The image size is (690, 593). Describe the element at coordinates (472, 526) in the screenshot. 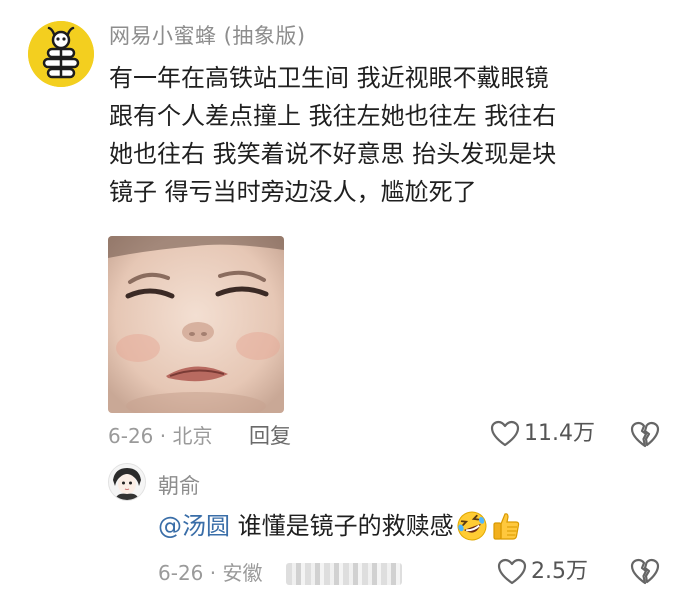

I see `rolling-laughing-emoji` at that location.